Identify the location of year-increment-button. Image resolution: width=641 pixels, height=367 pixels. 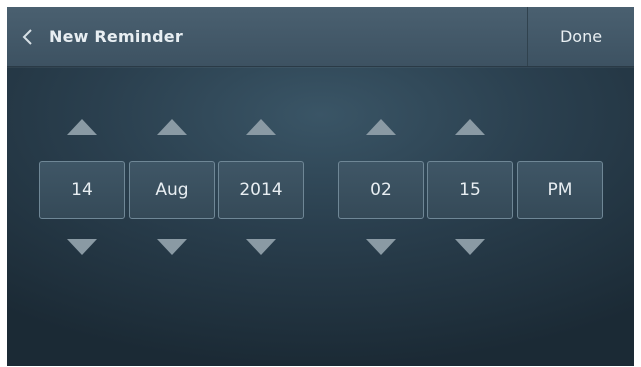
(261, 129).